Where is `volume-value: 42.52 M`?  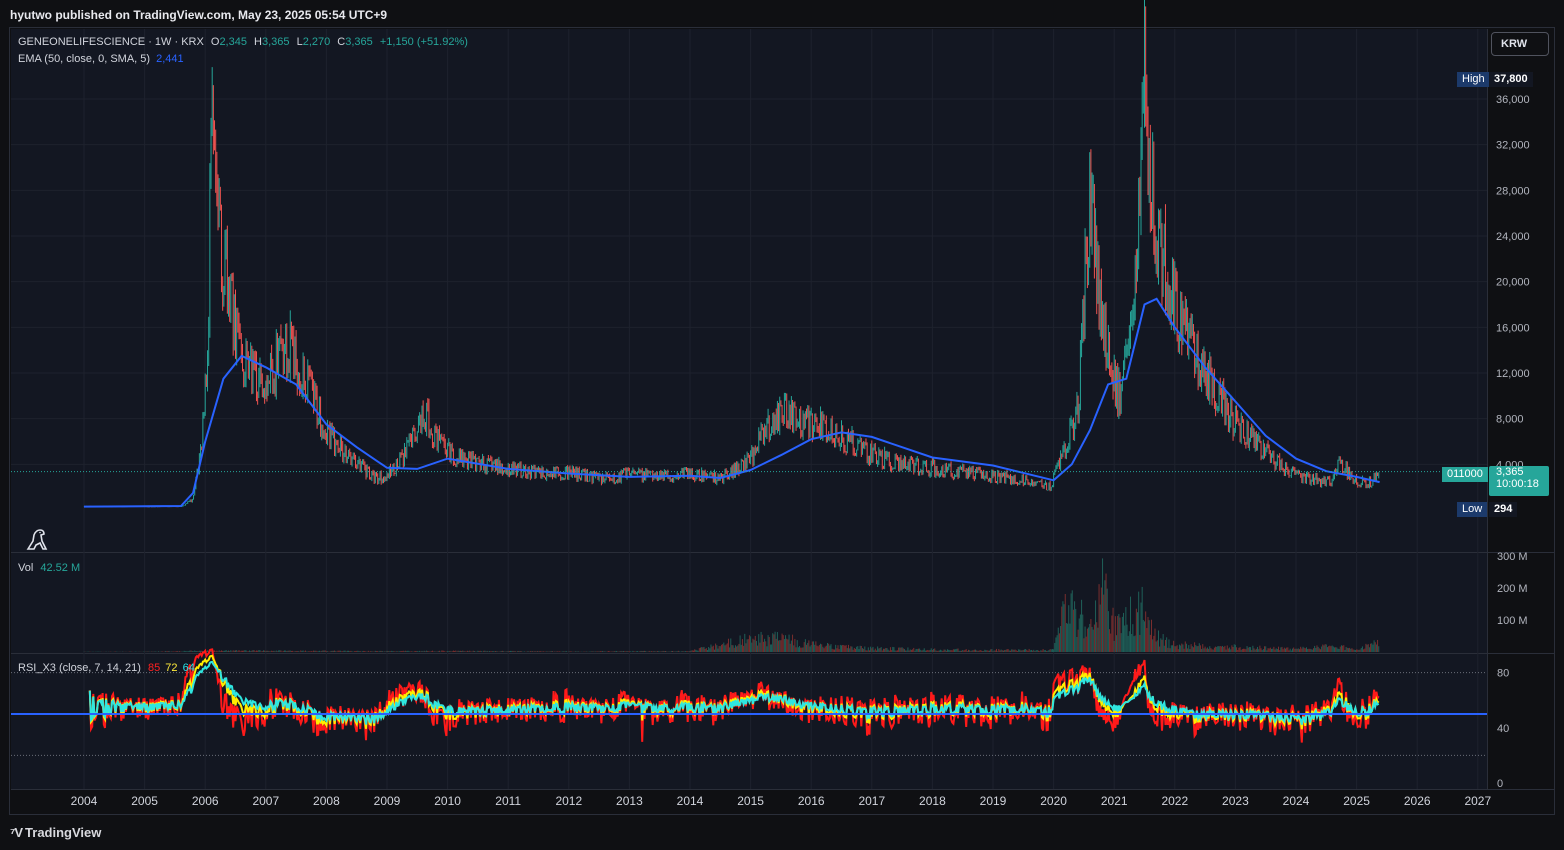 volume-value: 42.52 M is located at coordinates (60, 568).